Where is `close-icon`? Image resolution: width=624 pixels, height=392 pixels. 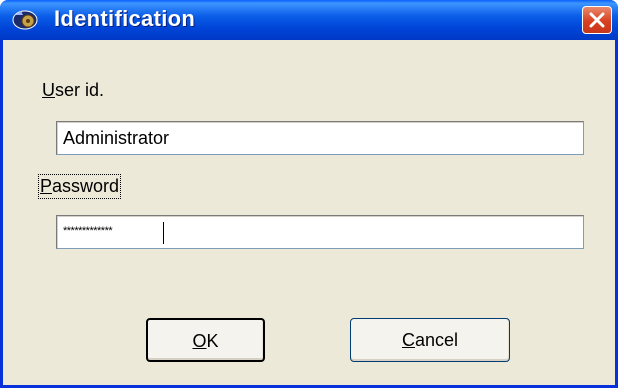
close-icon is located at coordinates (597, 20).